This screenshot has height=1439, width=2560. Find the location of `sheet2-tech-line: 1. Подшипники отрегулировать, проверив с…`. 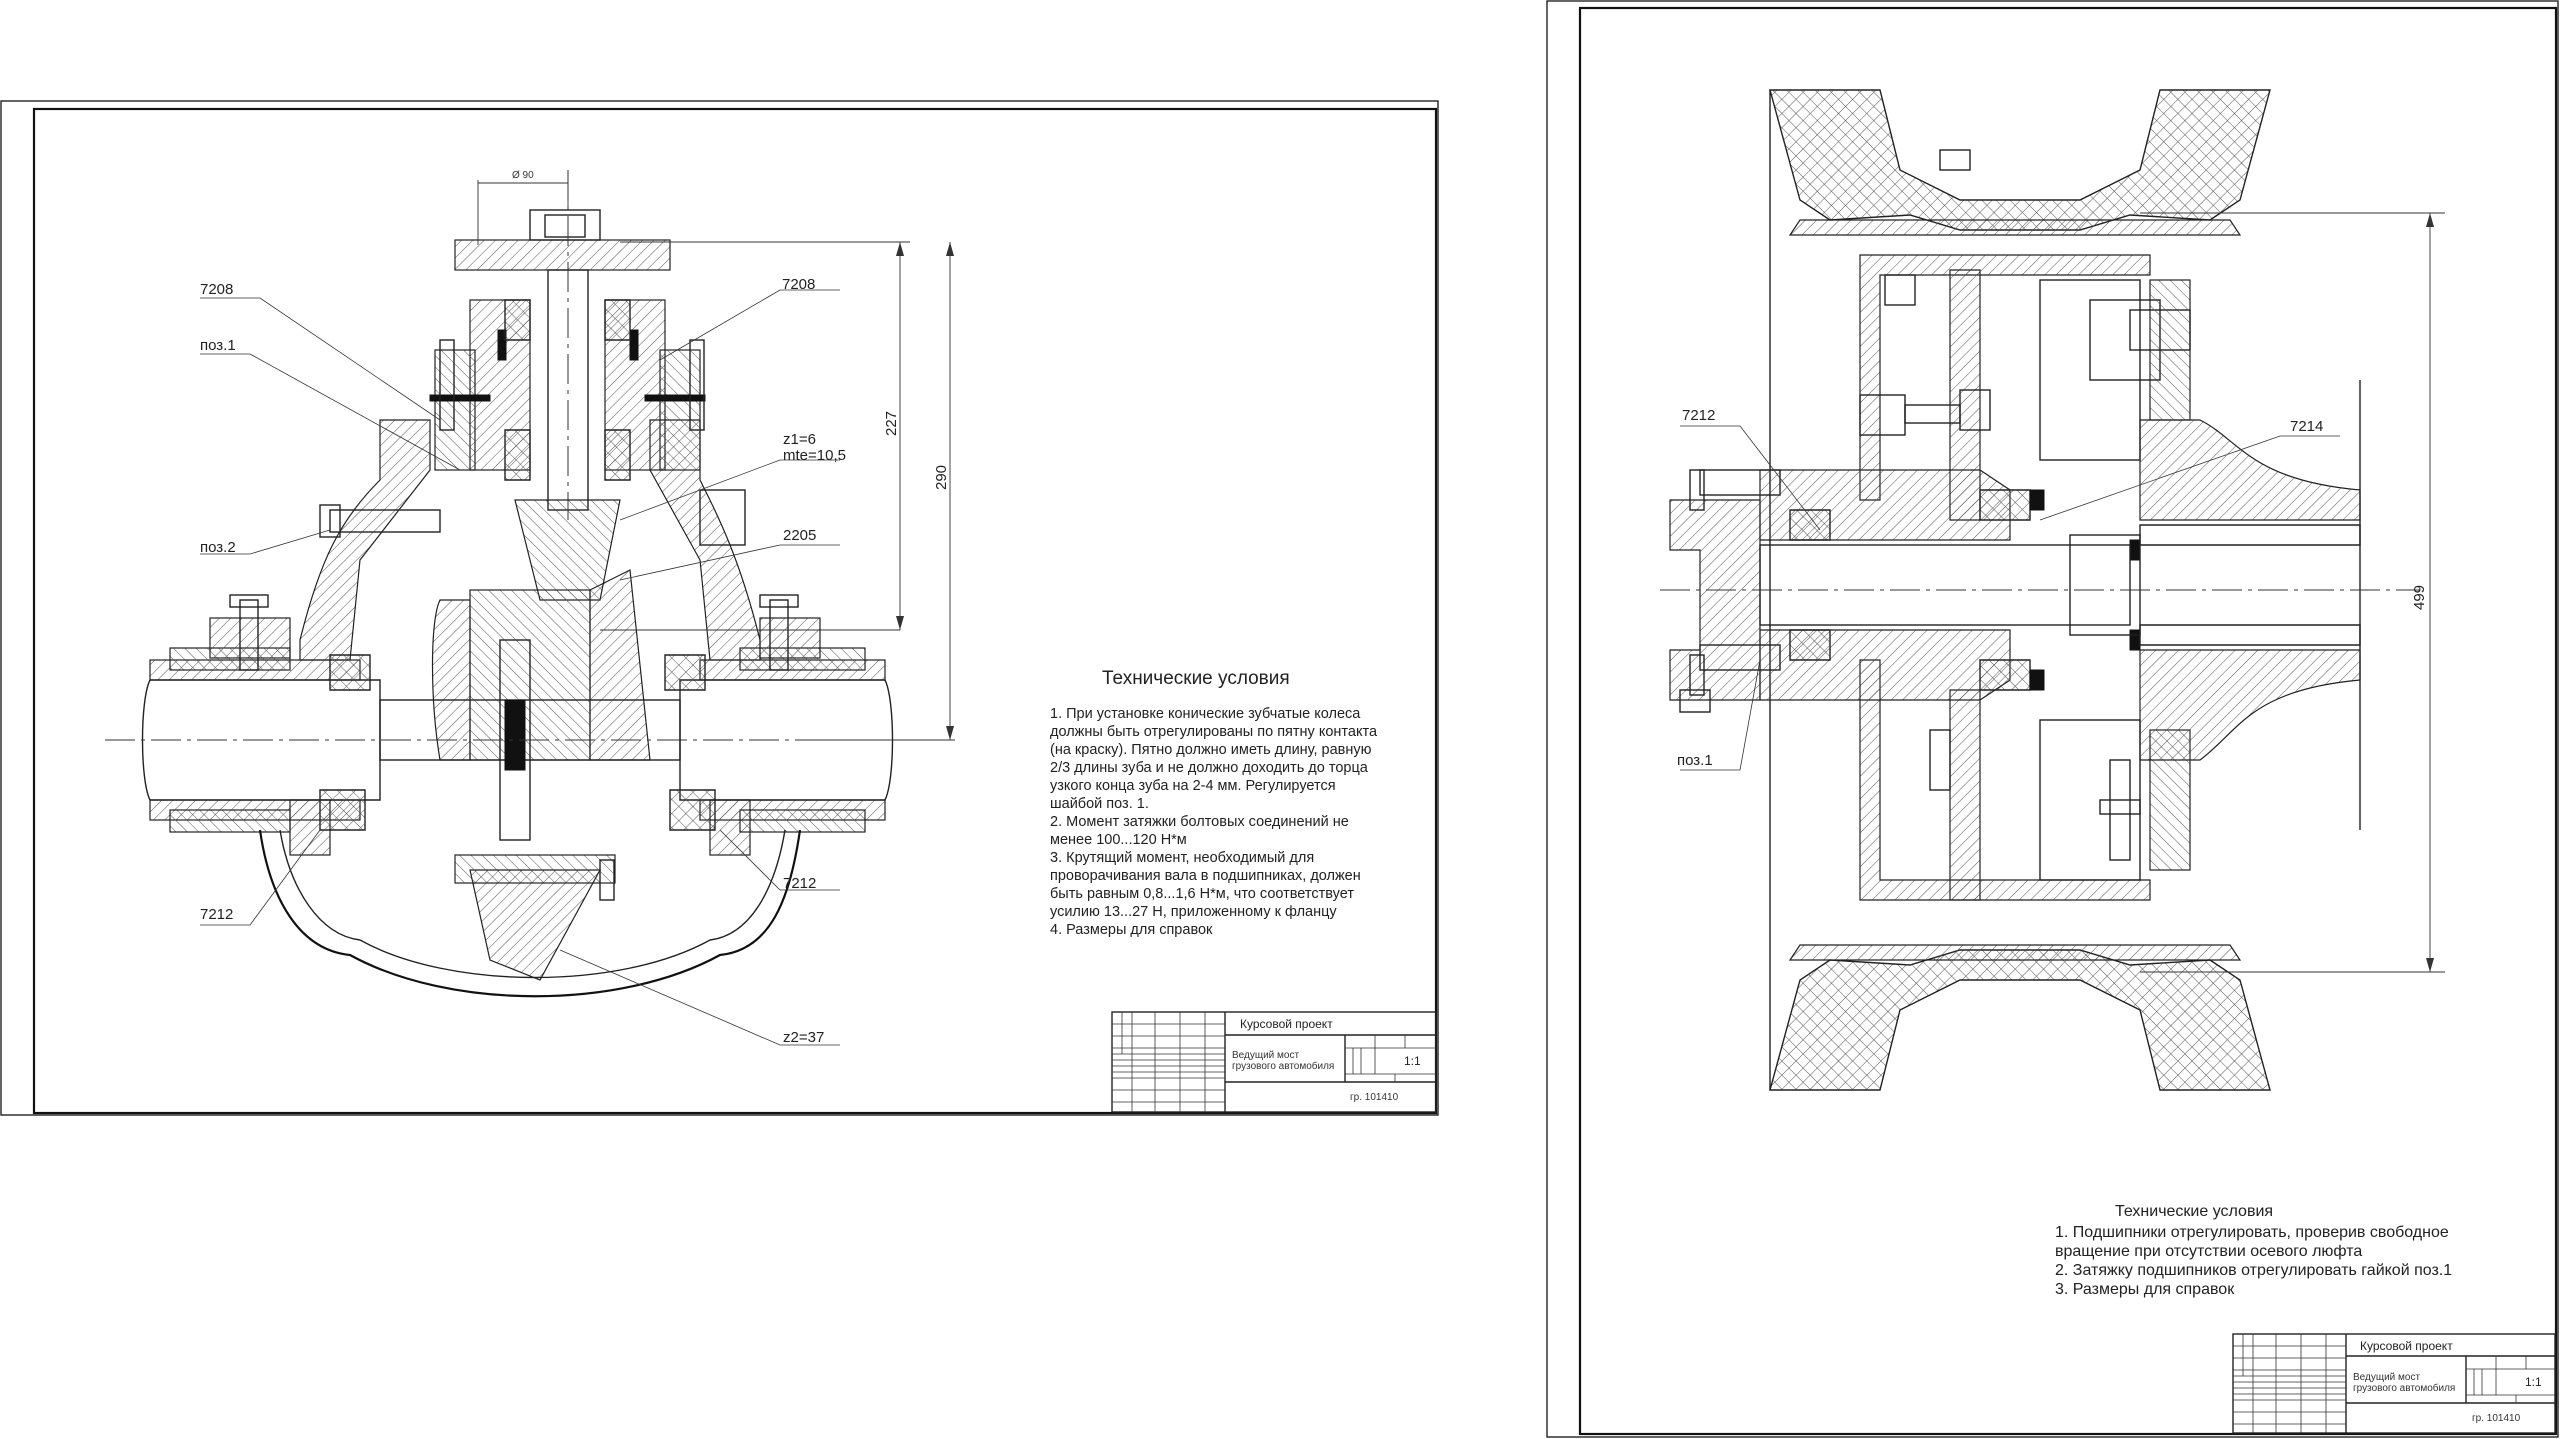

sheet2-tech-line: 1. Подшипники отрегулировать, проверив с… is located at coordinates (2252, 1232).